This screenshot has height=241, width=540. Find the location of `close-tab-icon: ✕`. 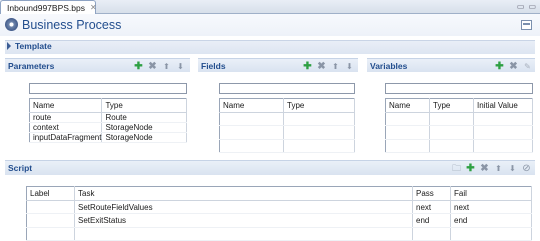

close-tab-icon: ✕ is located at coordinates (93, 7).